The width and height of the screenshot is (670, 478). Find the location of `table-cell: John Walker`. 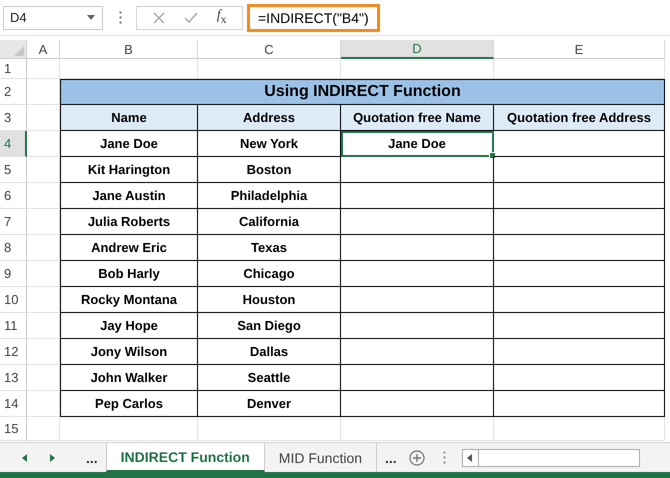

table-cell: John Walker is located at coordinates (129, 378).